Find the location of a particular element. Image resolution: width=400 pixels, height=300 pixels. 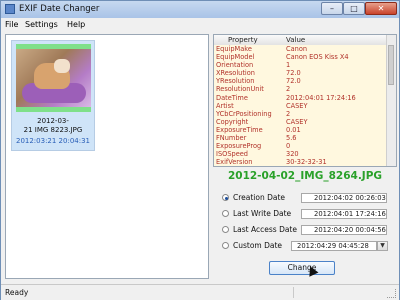

minimize-button: – is located at coordinates (332, 8).